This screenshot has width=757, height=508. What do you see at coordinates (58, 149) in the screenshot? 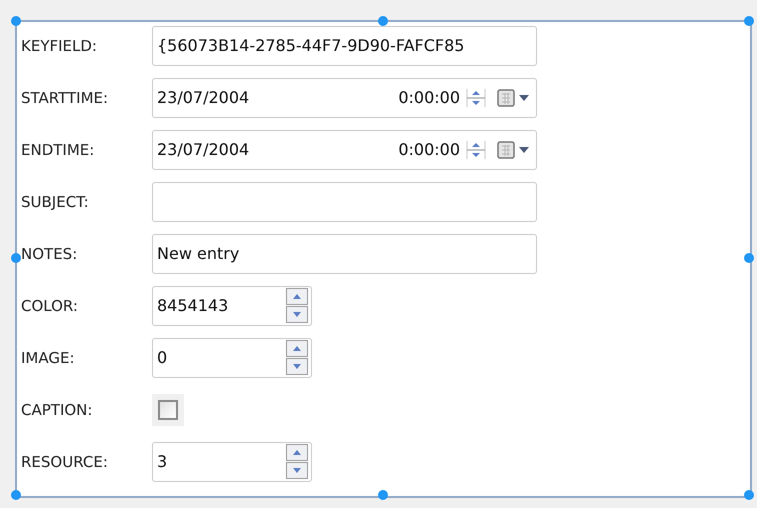
I see `field-label: ENDTIME:` at bounding box center [58, 149].